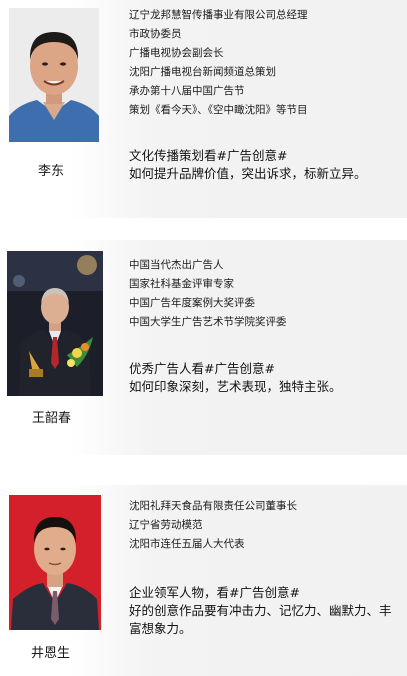  What do you see at coordinates (176, 53) in the screenshot?
I see `bio-line: 广播电视协会副会长` at bounding box center [176, 53].